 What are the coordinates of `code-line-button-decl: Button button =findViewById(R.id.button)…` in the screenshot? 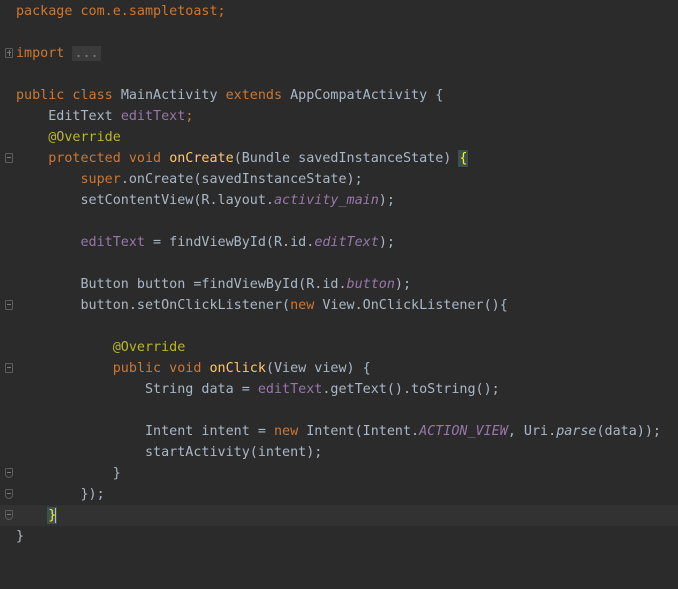 It's located at (339, 284).